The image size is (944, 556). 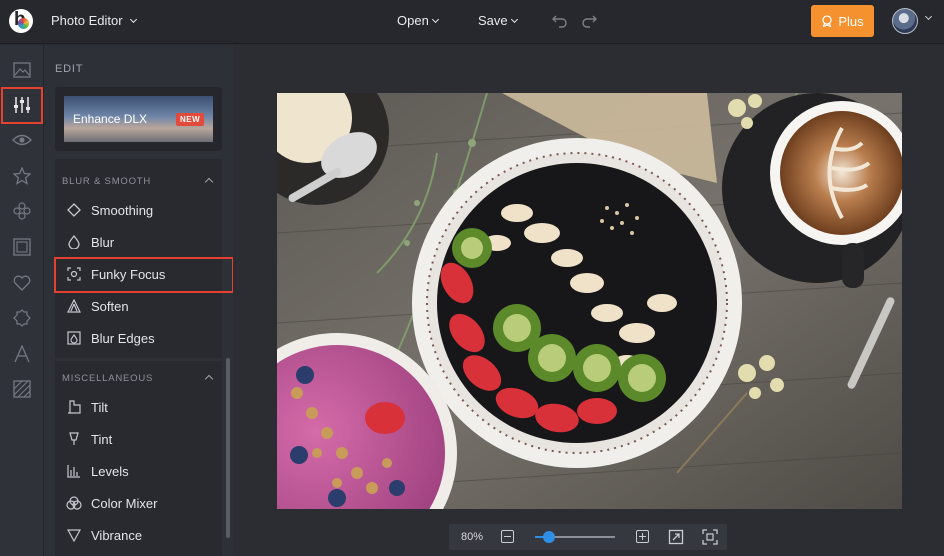 I want to click on open-menu-button: Open, so click(x=418, y=20).